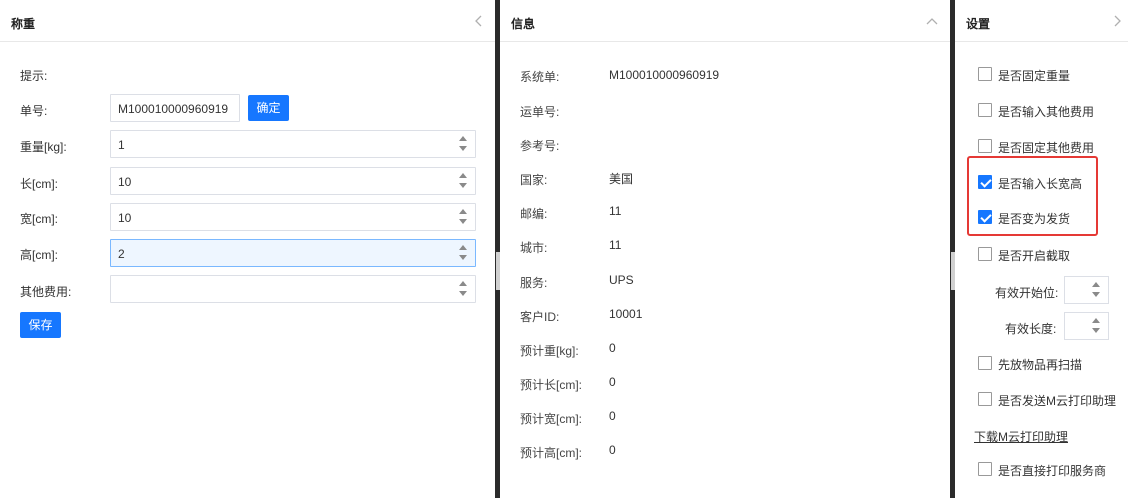 The height and width of the screenshot is (498, 1128). Describe the element at coordinates (43, 147) in the screenshot. I see `weight-label: 重量[kg]:` at that location.